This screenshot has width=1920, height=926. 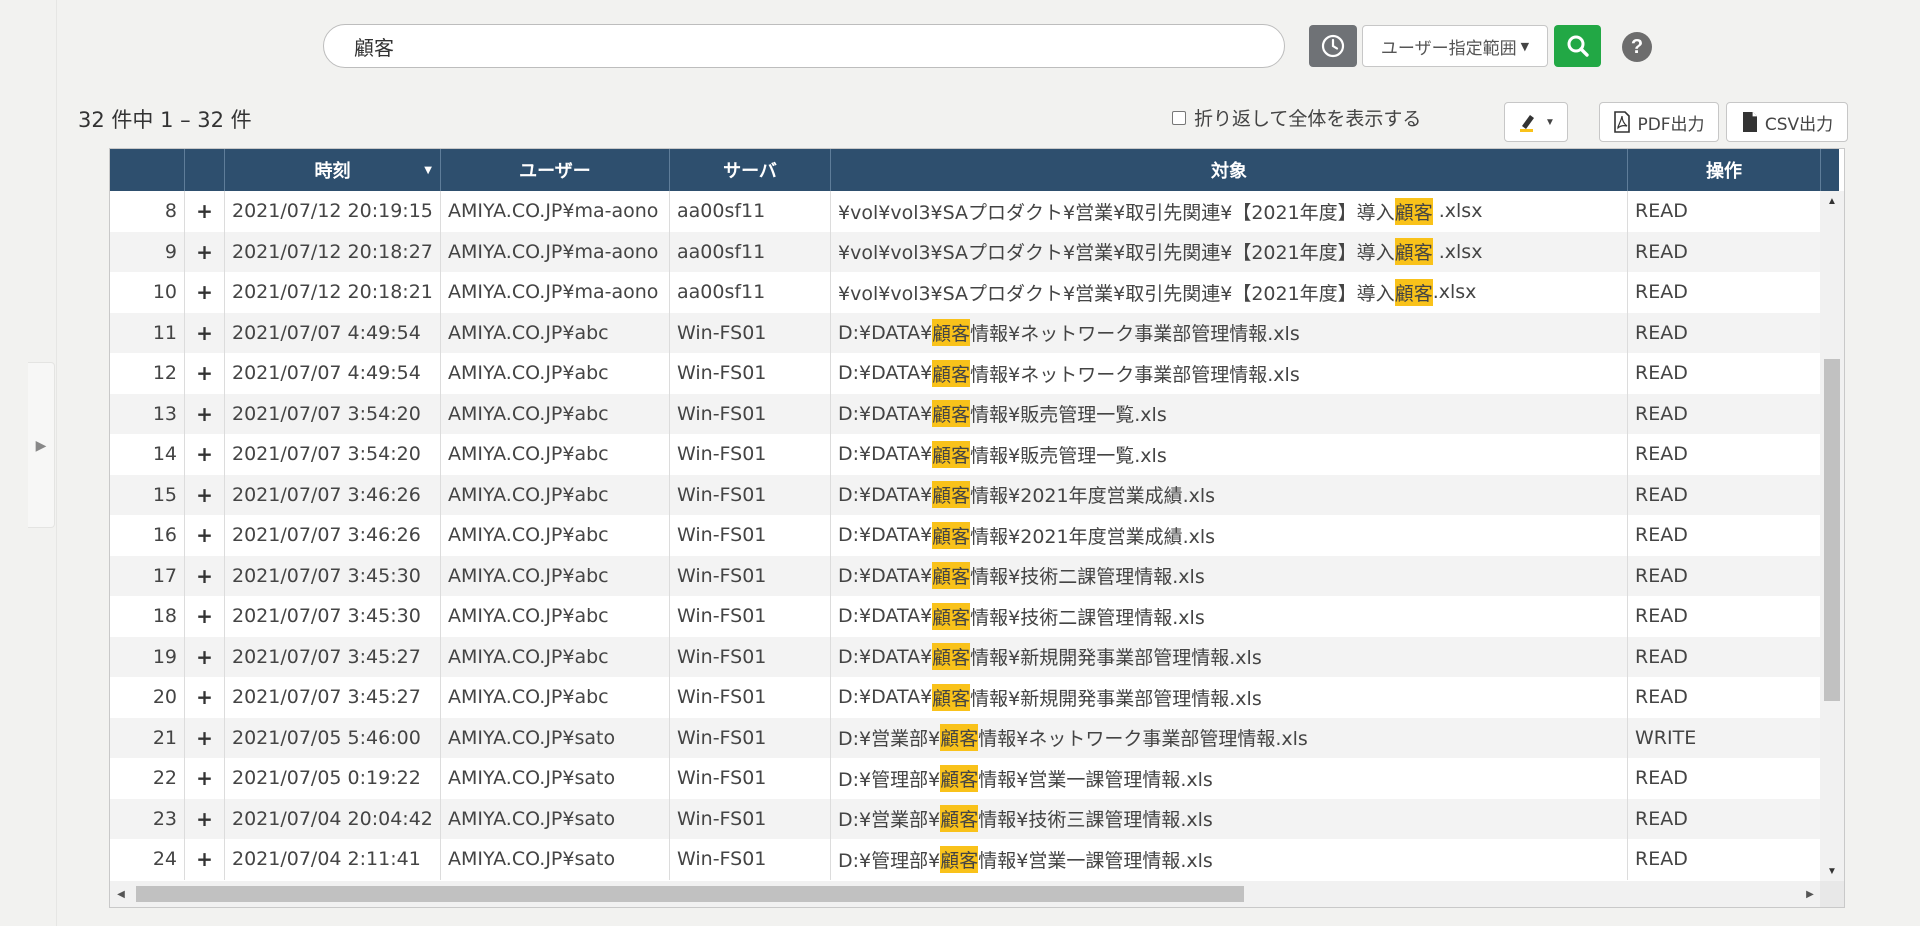 I want to click on row-number: 20, so click(x=147, y=697).